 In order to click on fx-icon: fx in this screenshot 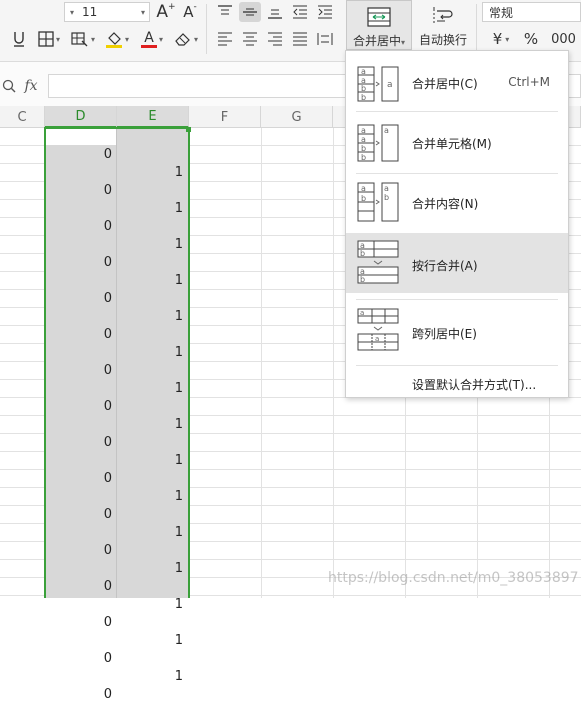, I will do `click(31, 86)`.